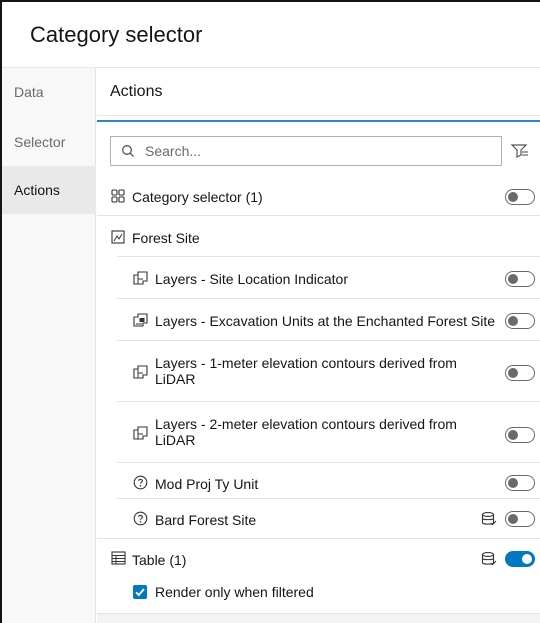  I want to click on category-selector-toggle, so click(520, 197).